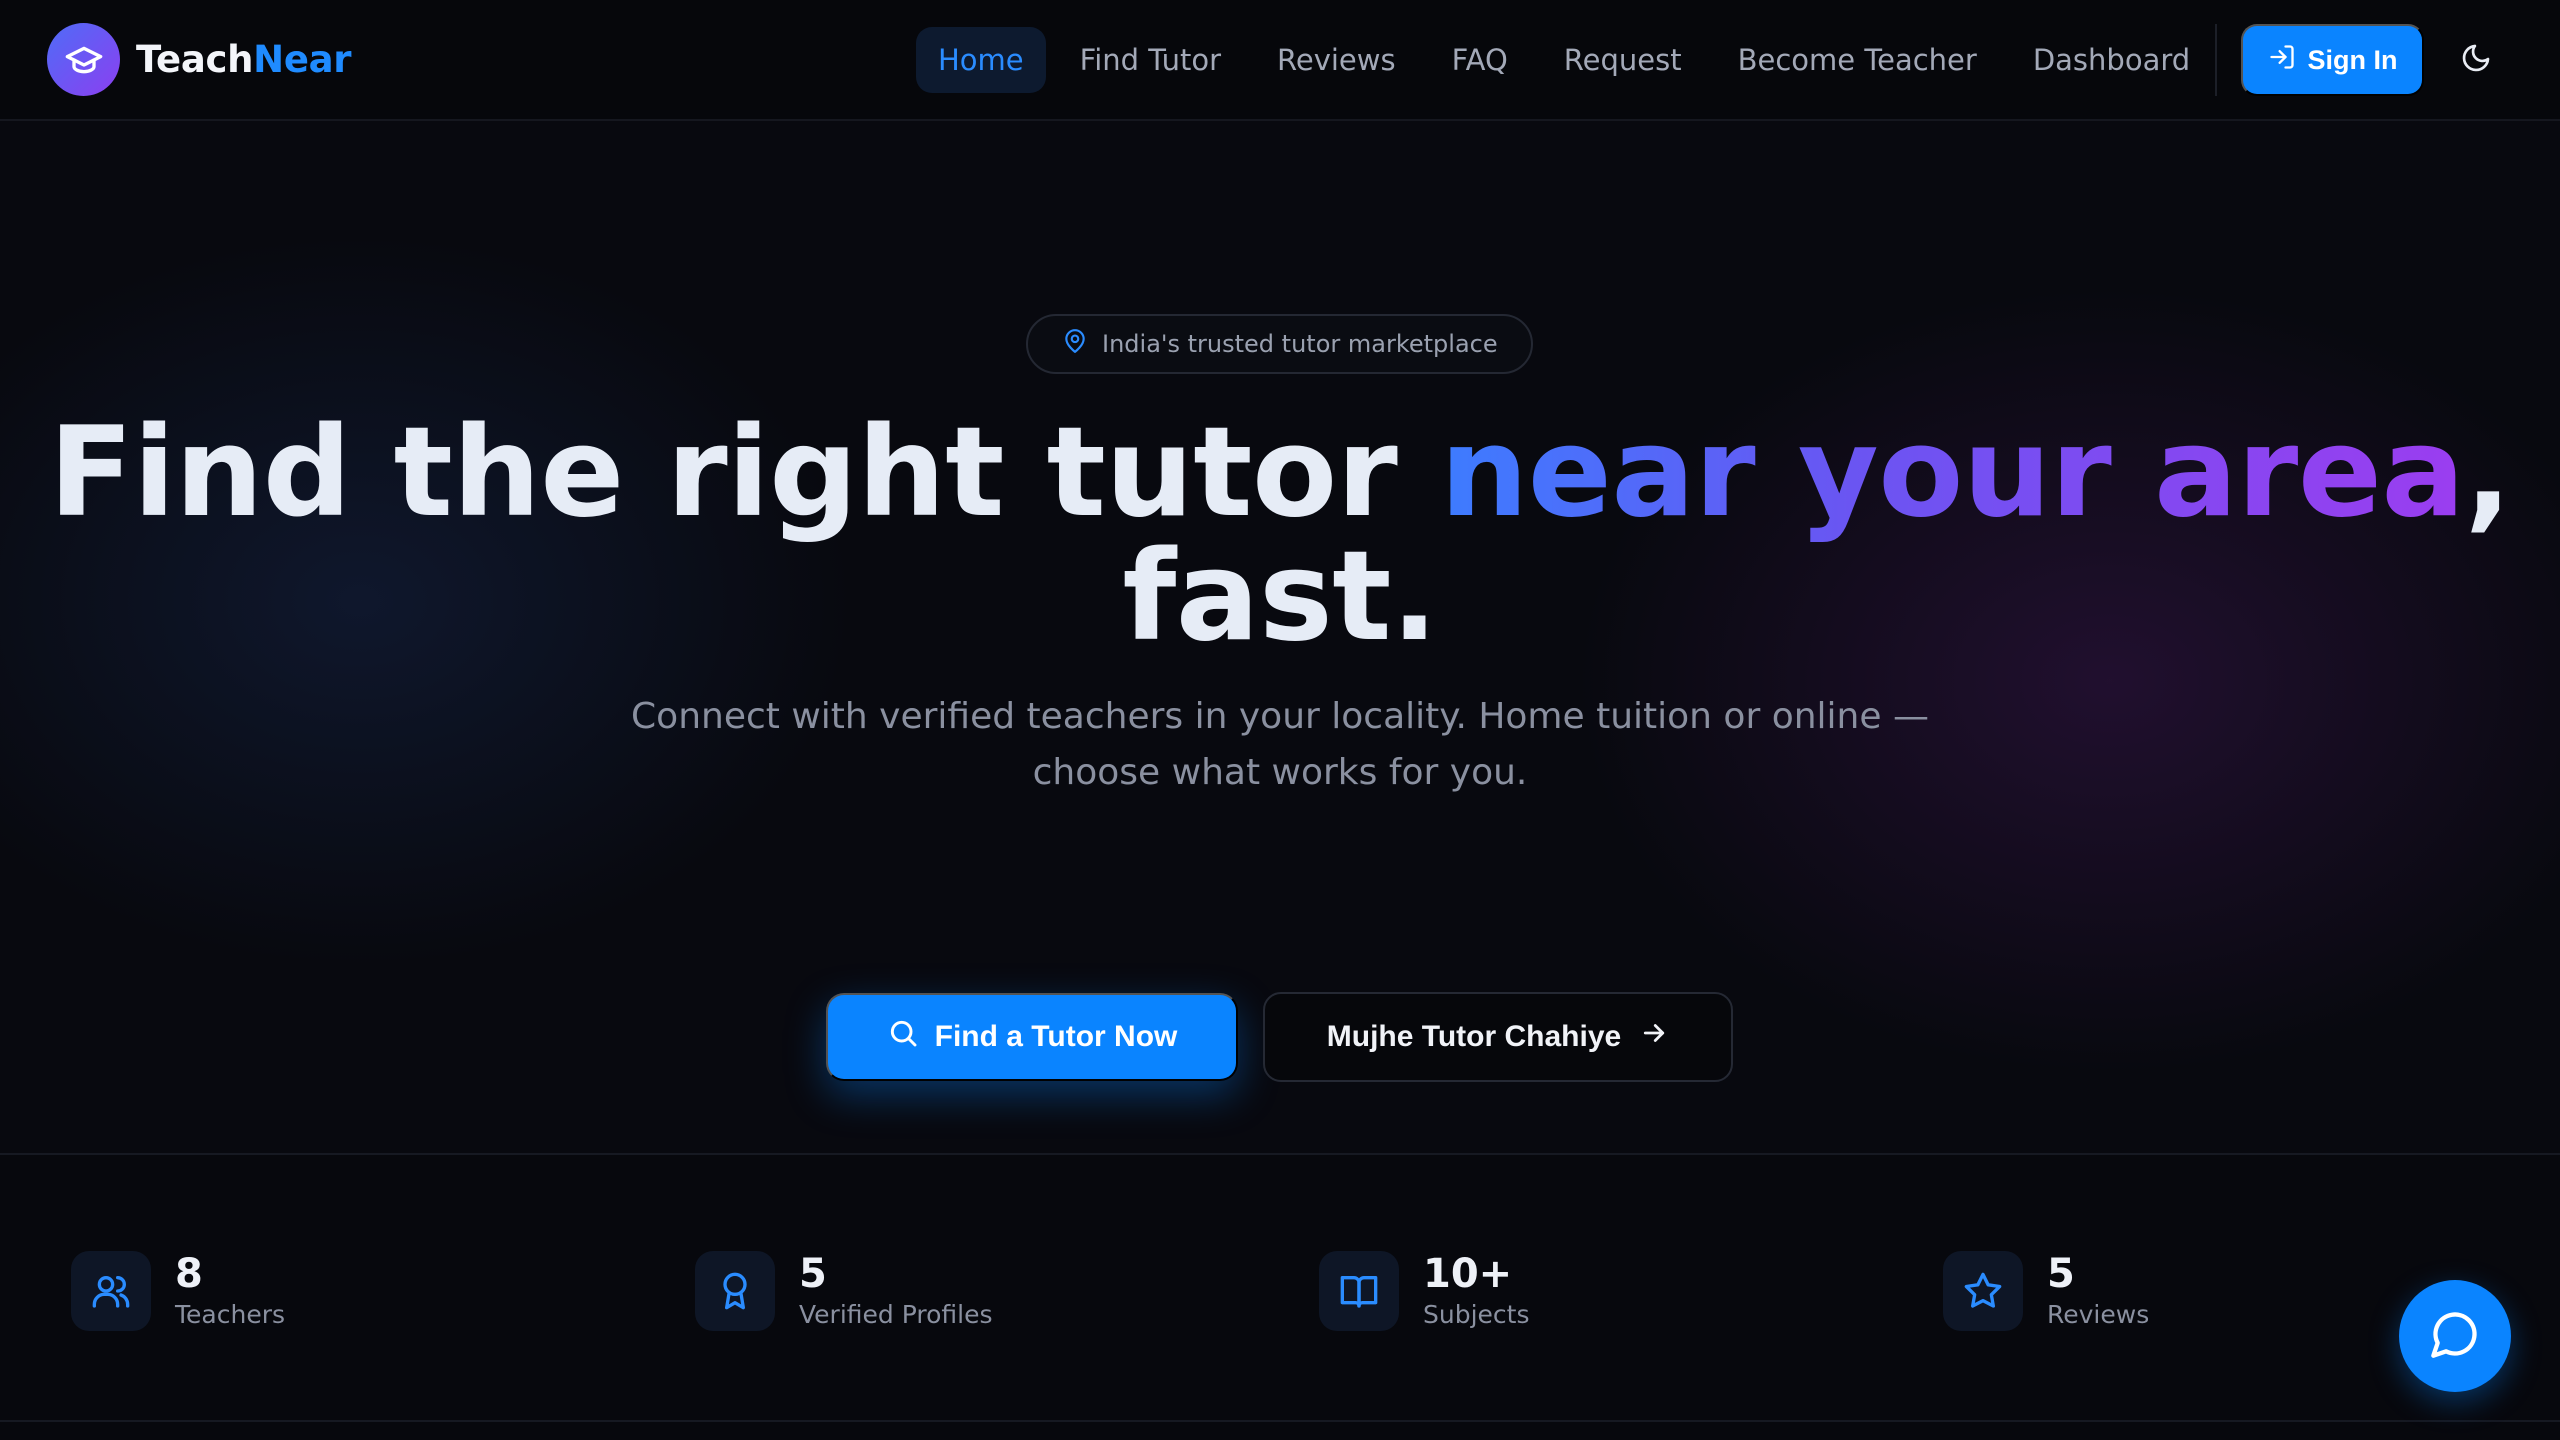 The width and height of the screenshot is (2560, 1440). I want to click on nav-item-faq: FAQ, so click(1480, 60).